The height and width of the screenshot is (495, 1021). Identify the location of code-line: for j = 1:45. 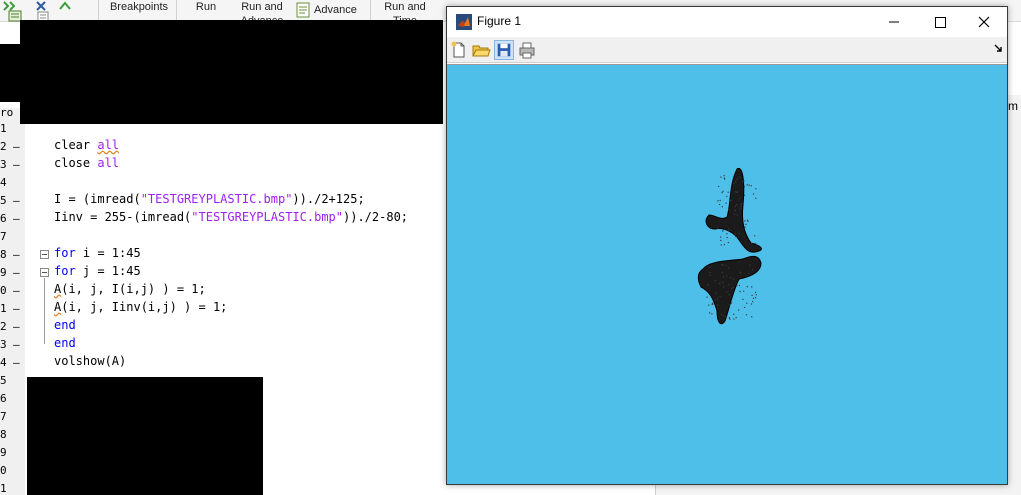
(97, 271).